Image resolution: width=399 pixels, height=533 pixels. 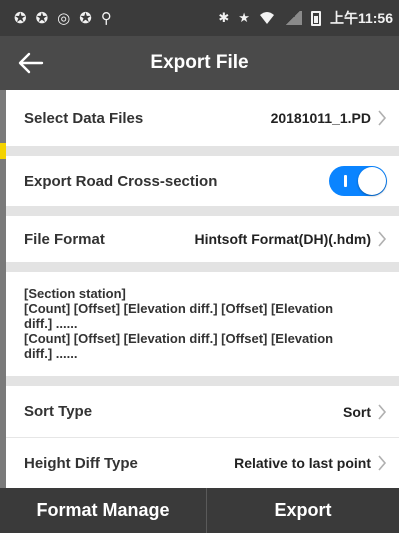 What do you see at coordinates (361, 18) in the screenshot?
I see `status-time: 上午11:56` at bounding box center [361, 18].